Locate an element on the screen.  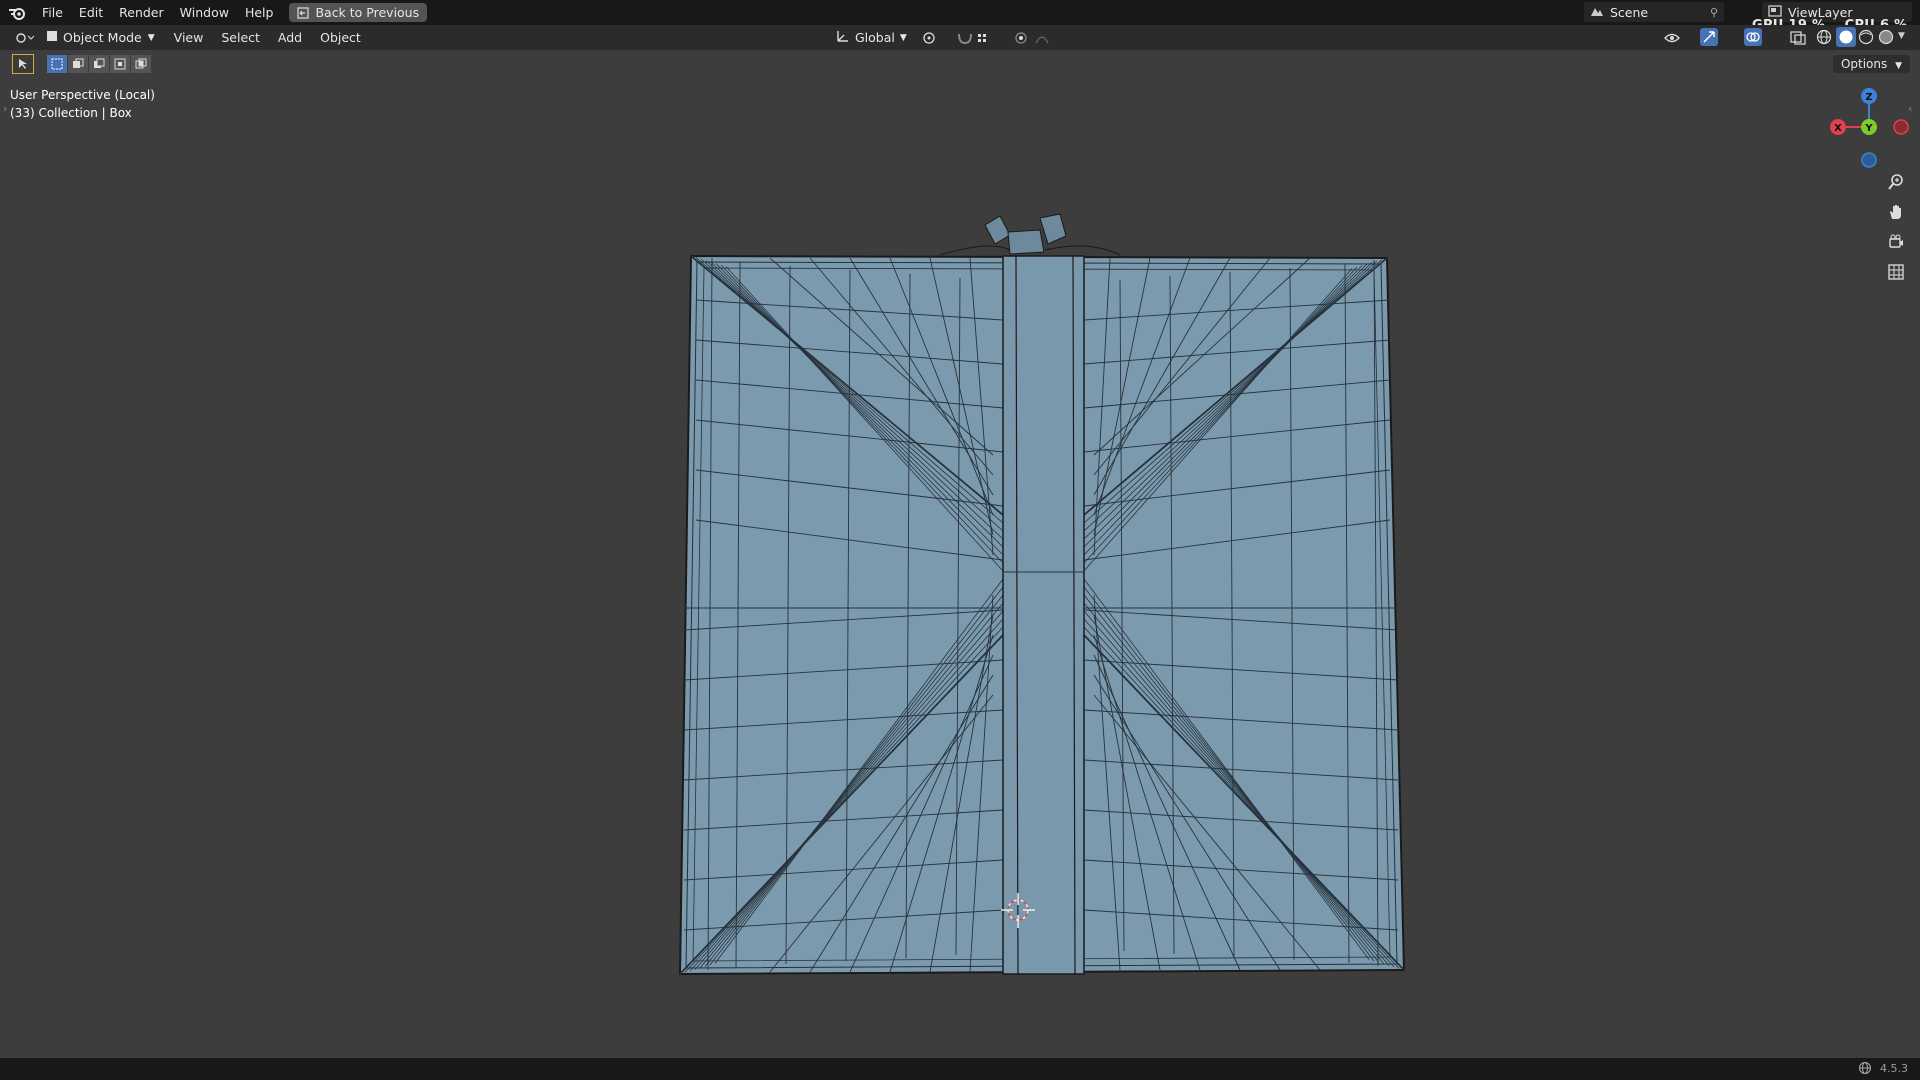
shading-material-icon is located at coordinates (1866, 39).